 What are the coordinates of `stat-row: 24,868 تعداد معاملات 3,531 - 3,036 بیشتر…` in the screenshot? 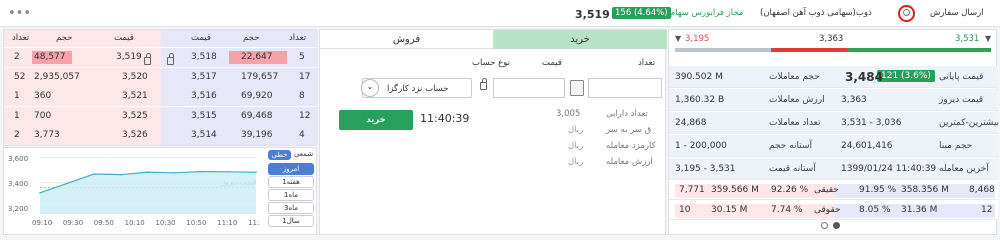 It's located at (834, 123).